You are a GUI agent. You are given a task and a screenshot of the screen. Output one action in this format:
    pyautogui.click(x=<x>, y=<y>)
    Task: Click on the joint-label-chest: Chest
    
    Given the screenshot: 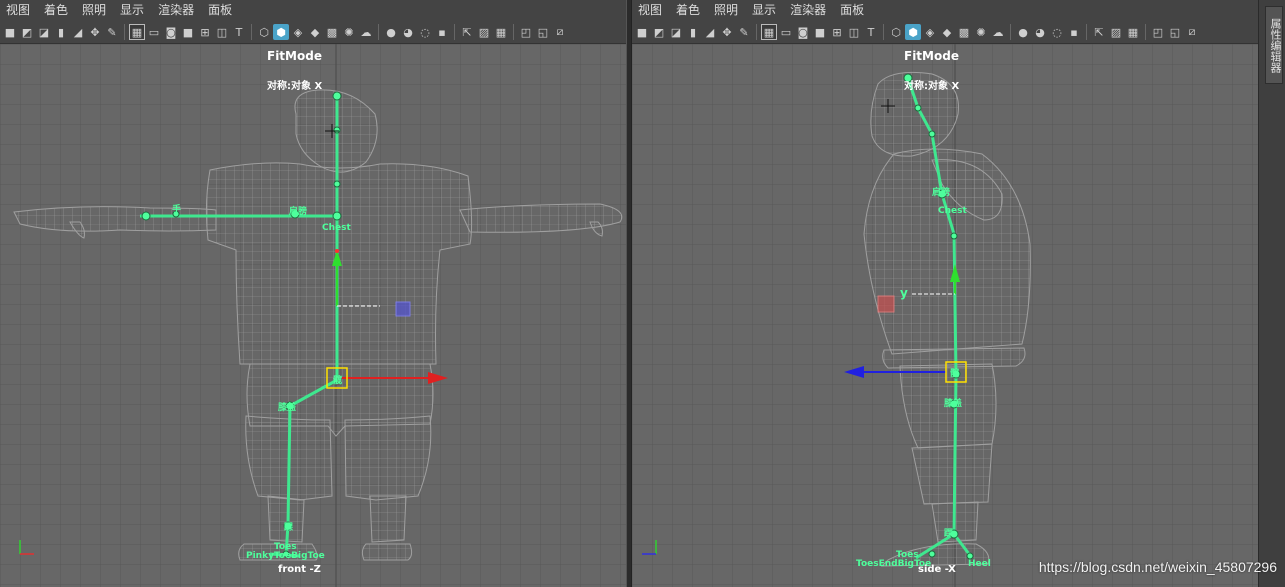 What is the action you would take?
    pyautogui.click(x=336, y=228)
    